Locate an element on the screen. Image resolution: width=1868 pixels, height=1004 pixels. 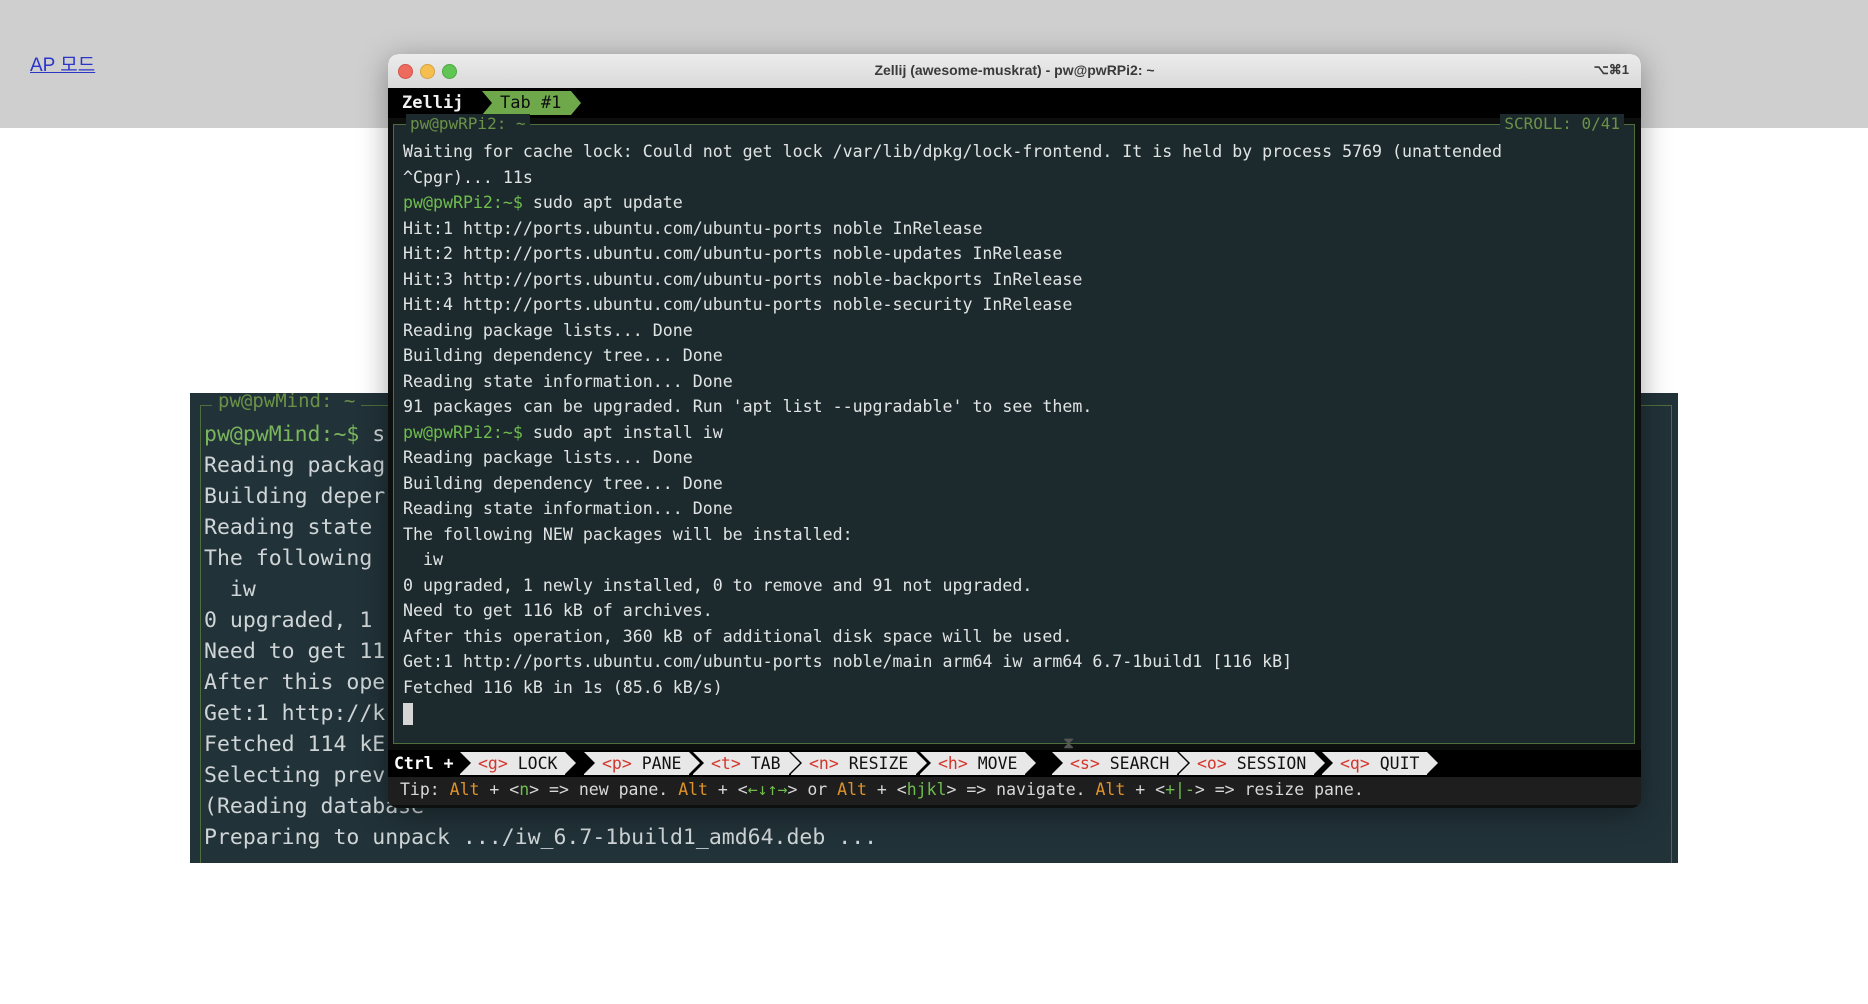
ap-mode-link: AP 모드 is located at coordinates (62, 63).